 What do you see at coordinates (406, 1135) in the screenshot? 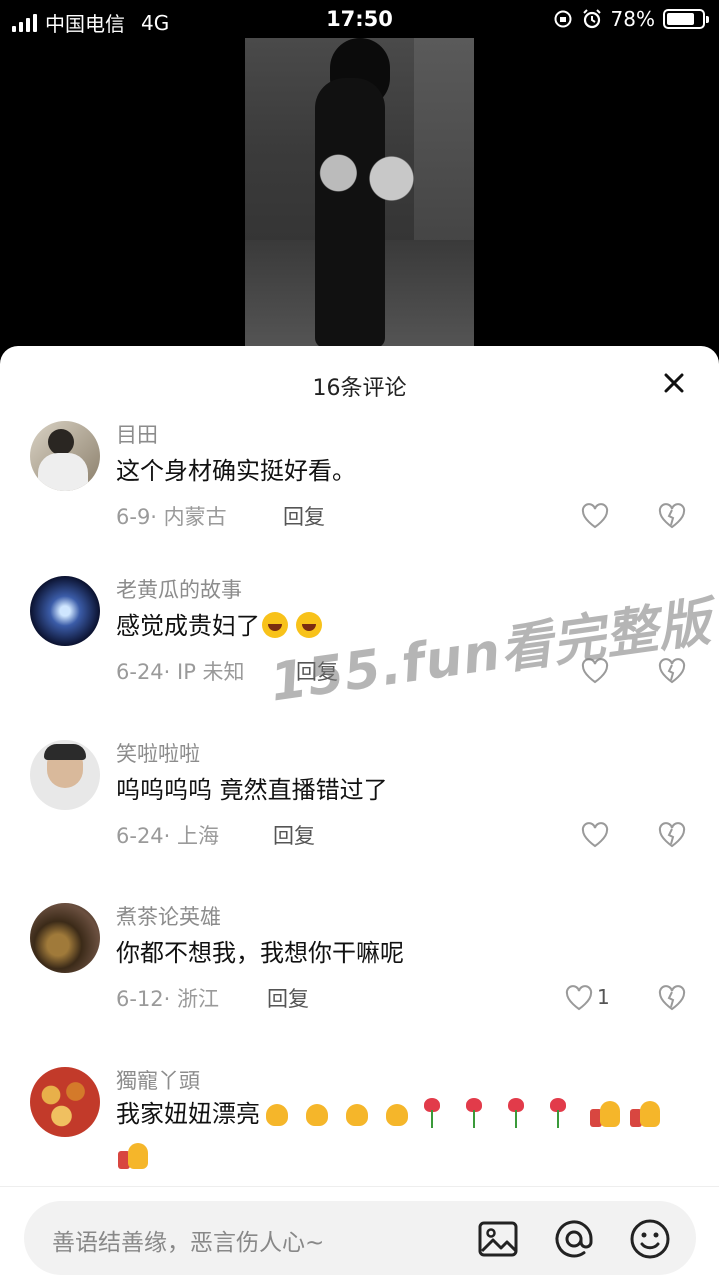
I see `comment-text: 我家妞妞漂亮` at bounding box center [406, 1135].